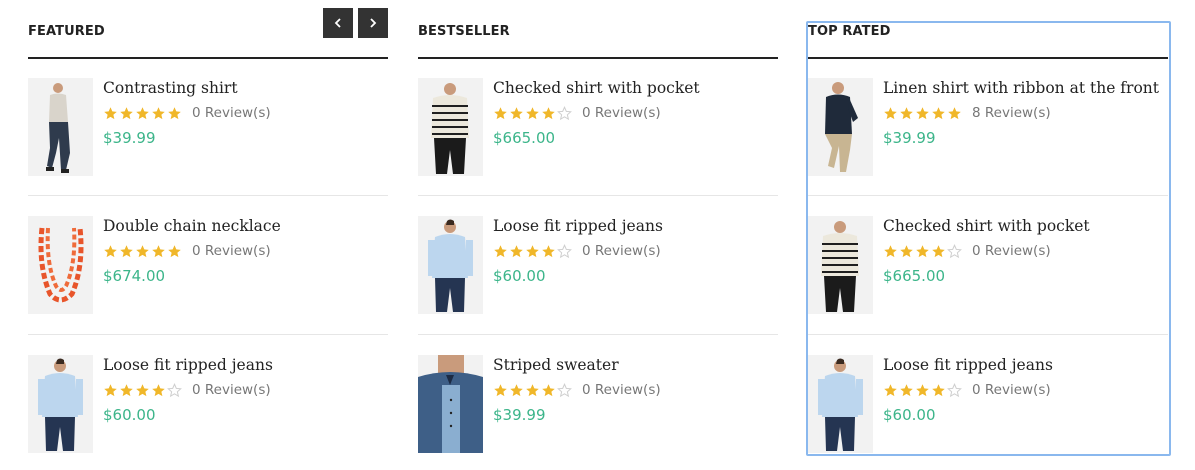 Image resolution: width=1195 pixels, height=470 pixels. What do you see at coordinates (988, 40) in the screenshot?
I see `column-header: TOP RATED` at bounding box center [988, 40].